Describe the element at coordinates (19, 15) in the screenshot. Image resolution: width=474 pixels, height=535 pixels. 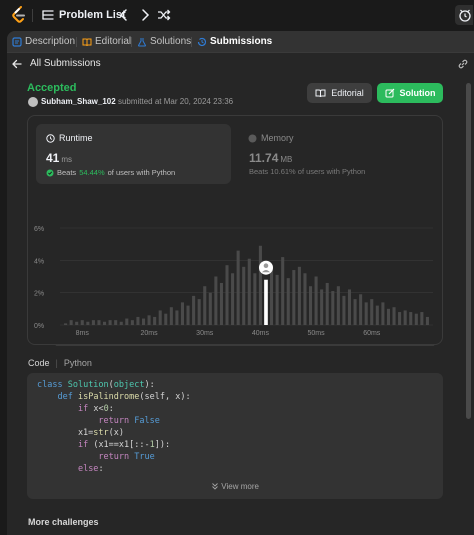
I see `leetcode-logo-icon` at that location.